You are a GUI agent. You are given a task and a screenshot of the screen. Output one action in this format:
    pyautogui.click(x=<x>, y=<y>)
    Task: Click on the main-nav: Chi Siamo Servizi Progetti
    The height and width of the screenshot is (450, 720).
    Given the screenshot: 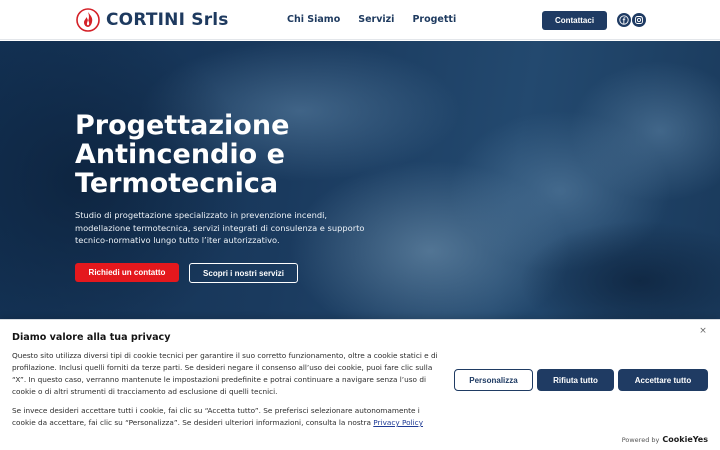 What is the action you would take?
    pyautogui.click(x=371, y=19)
    